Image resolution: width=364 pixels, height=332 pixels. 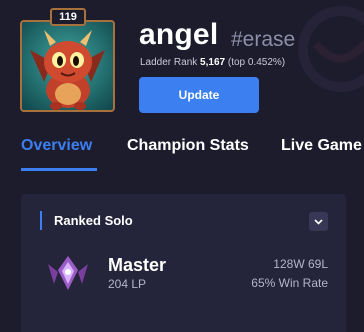 I want to click on summoner-avatar, so click(x=67, y=66).